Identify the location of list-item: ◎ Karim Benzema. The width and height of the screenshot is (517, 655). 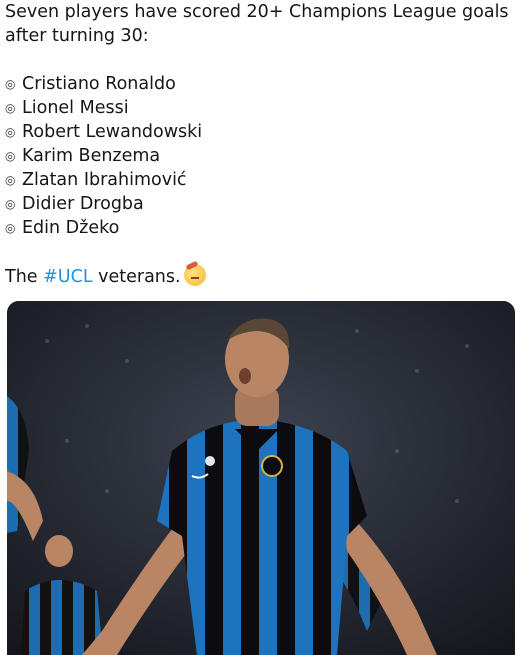
(260, 156).